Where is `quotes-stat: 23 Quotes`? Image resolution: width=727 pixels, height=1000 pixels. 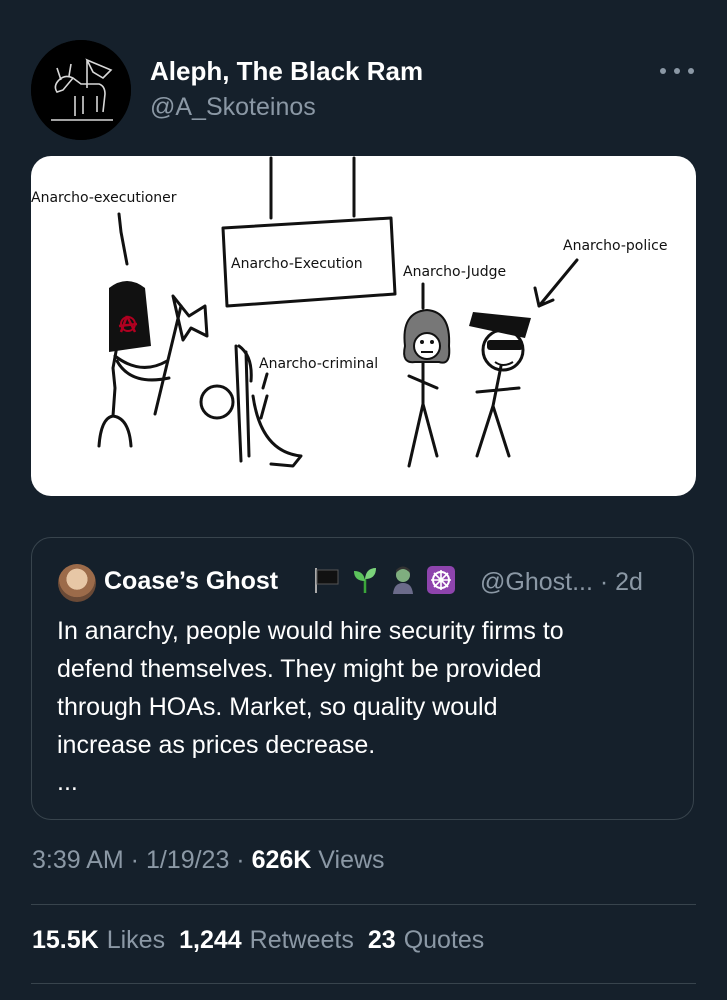 quotes-stat: 23 Quotes is located at coordinates (426, 940).